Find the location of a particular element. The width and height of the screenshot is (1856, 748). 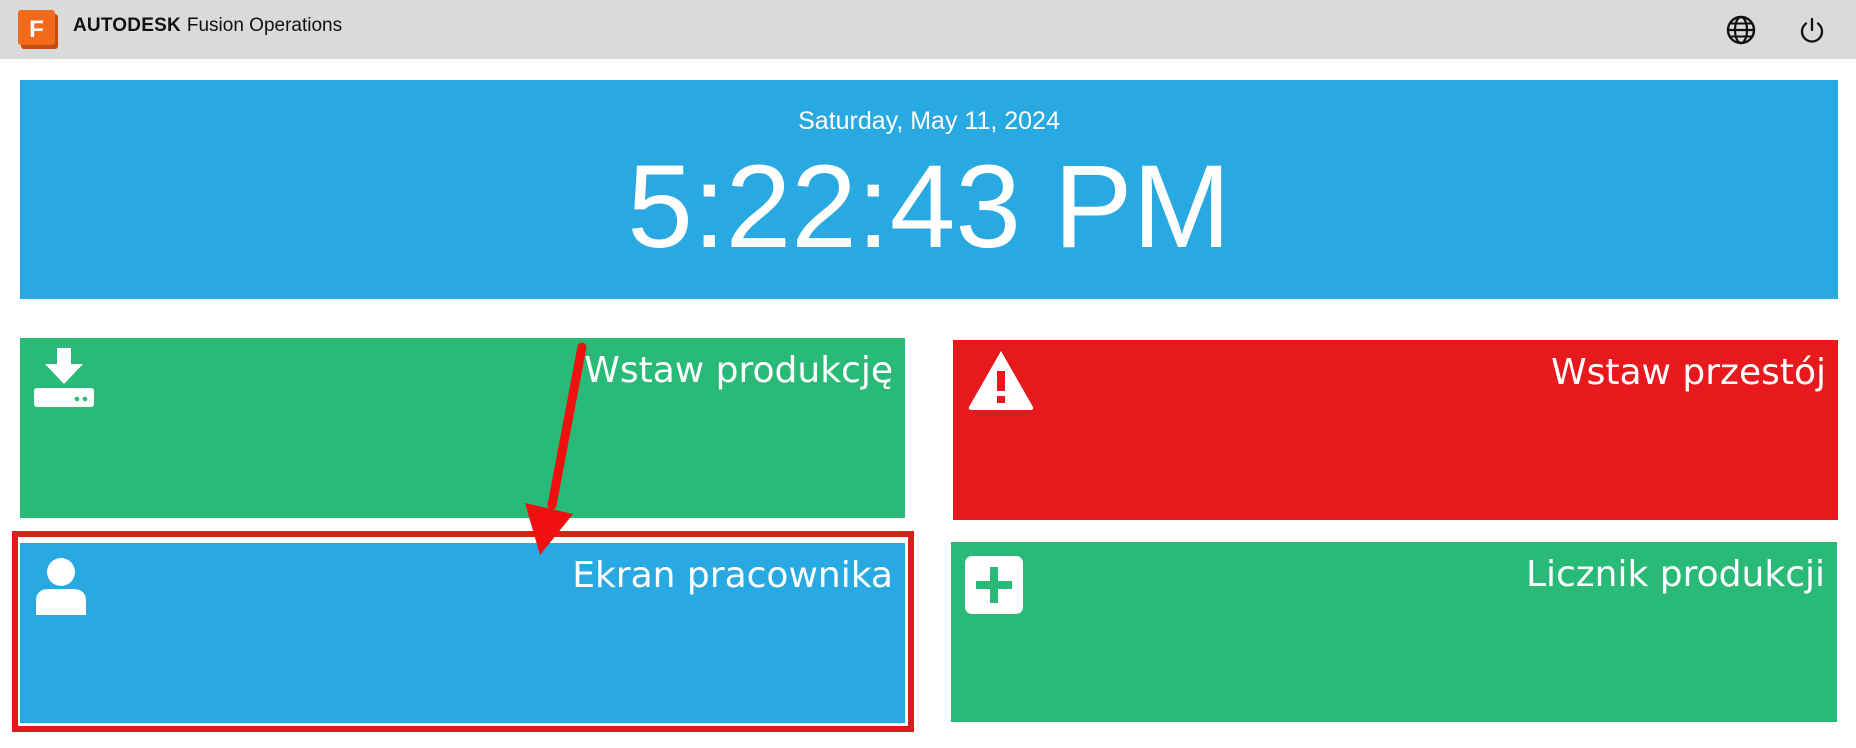

logo-letter: F is located at coordinates (36, 29).